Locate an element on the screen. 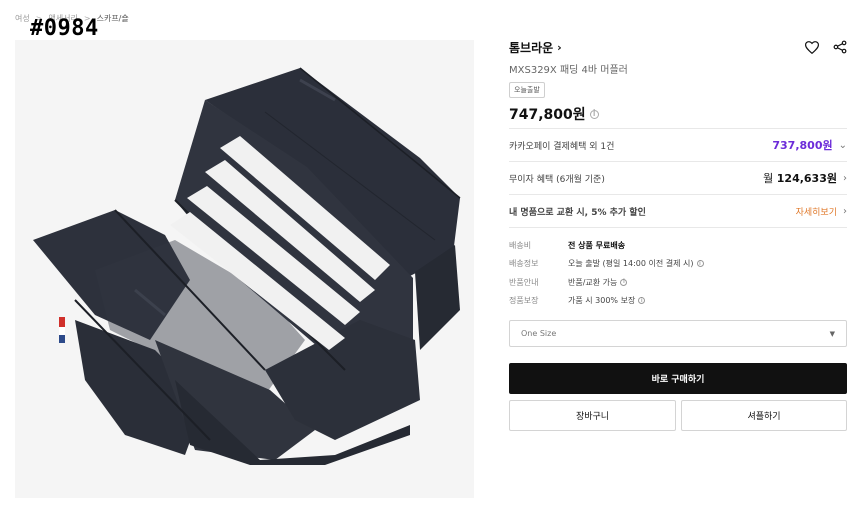 The image size is (860, 517). shipping-fee-key: 배송비 is located at coordinates (520, 245).